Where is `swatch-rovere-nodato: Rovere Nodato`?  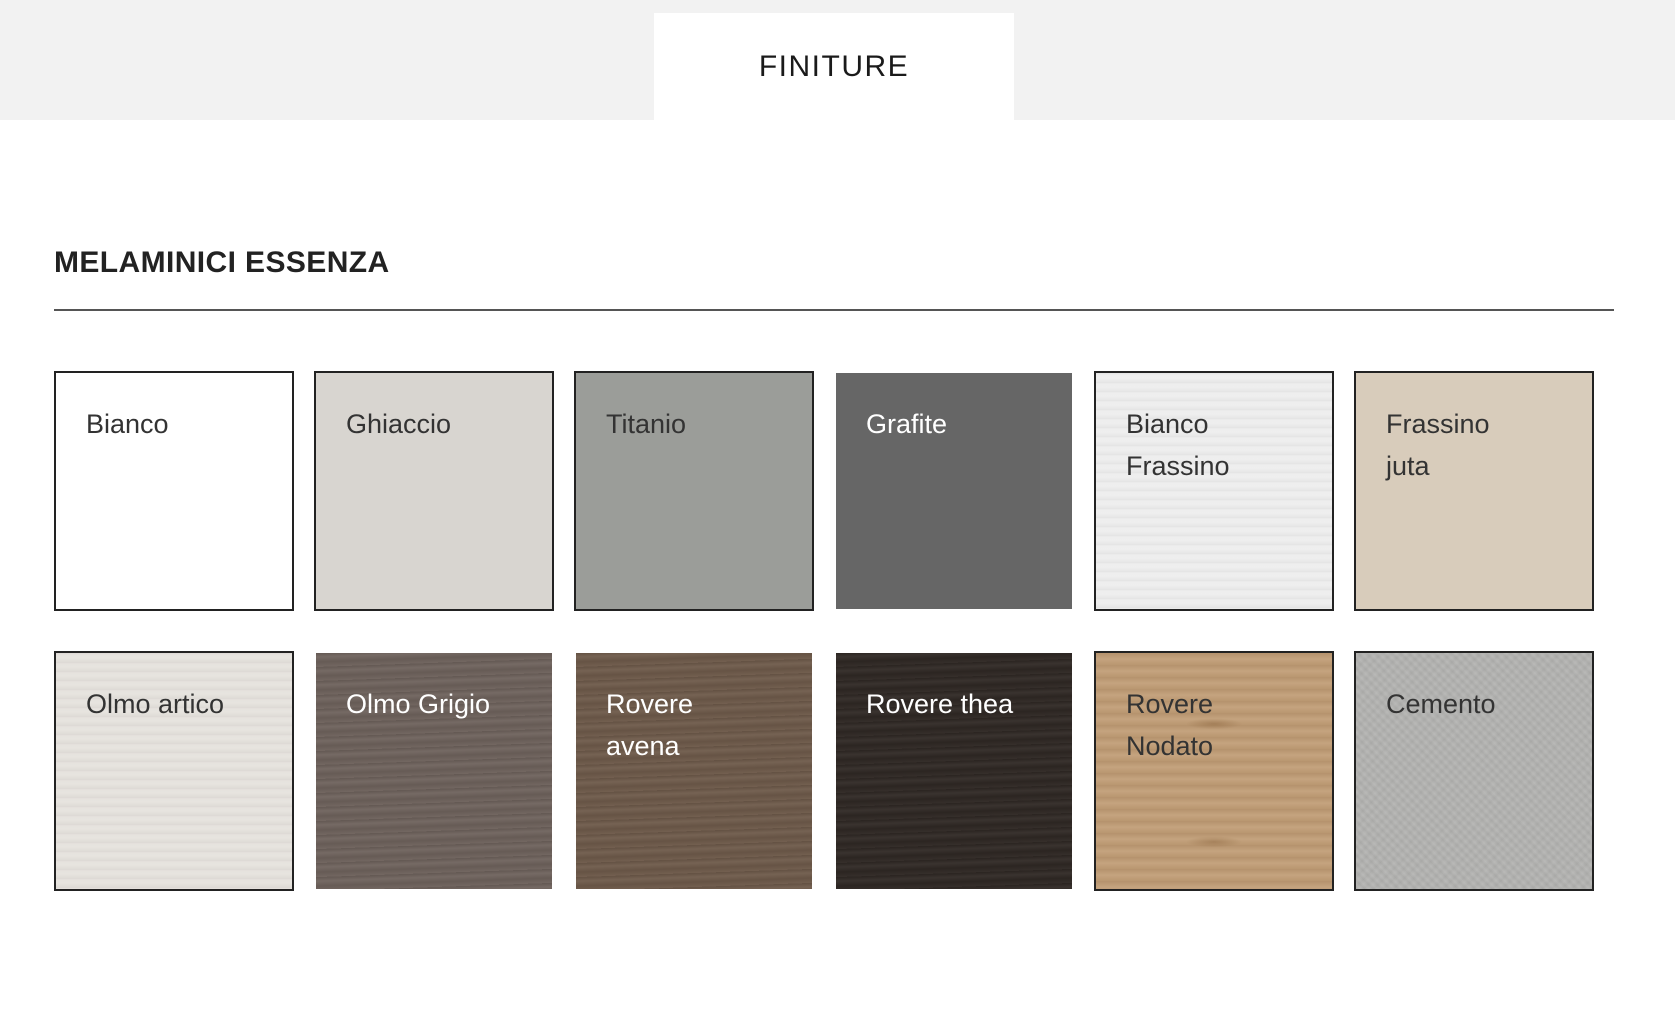 swatch-rovere-nodato: Rovere Nodato is located at coordinates (1214, 771).